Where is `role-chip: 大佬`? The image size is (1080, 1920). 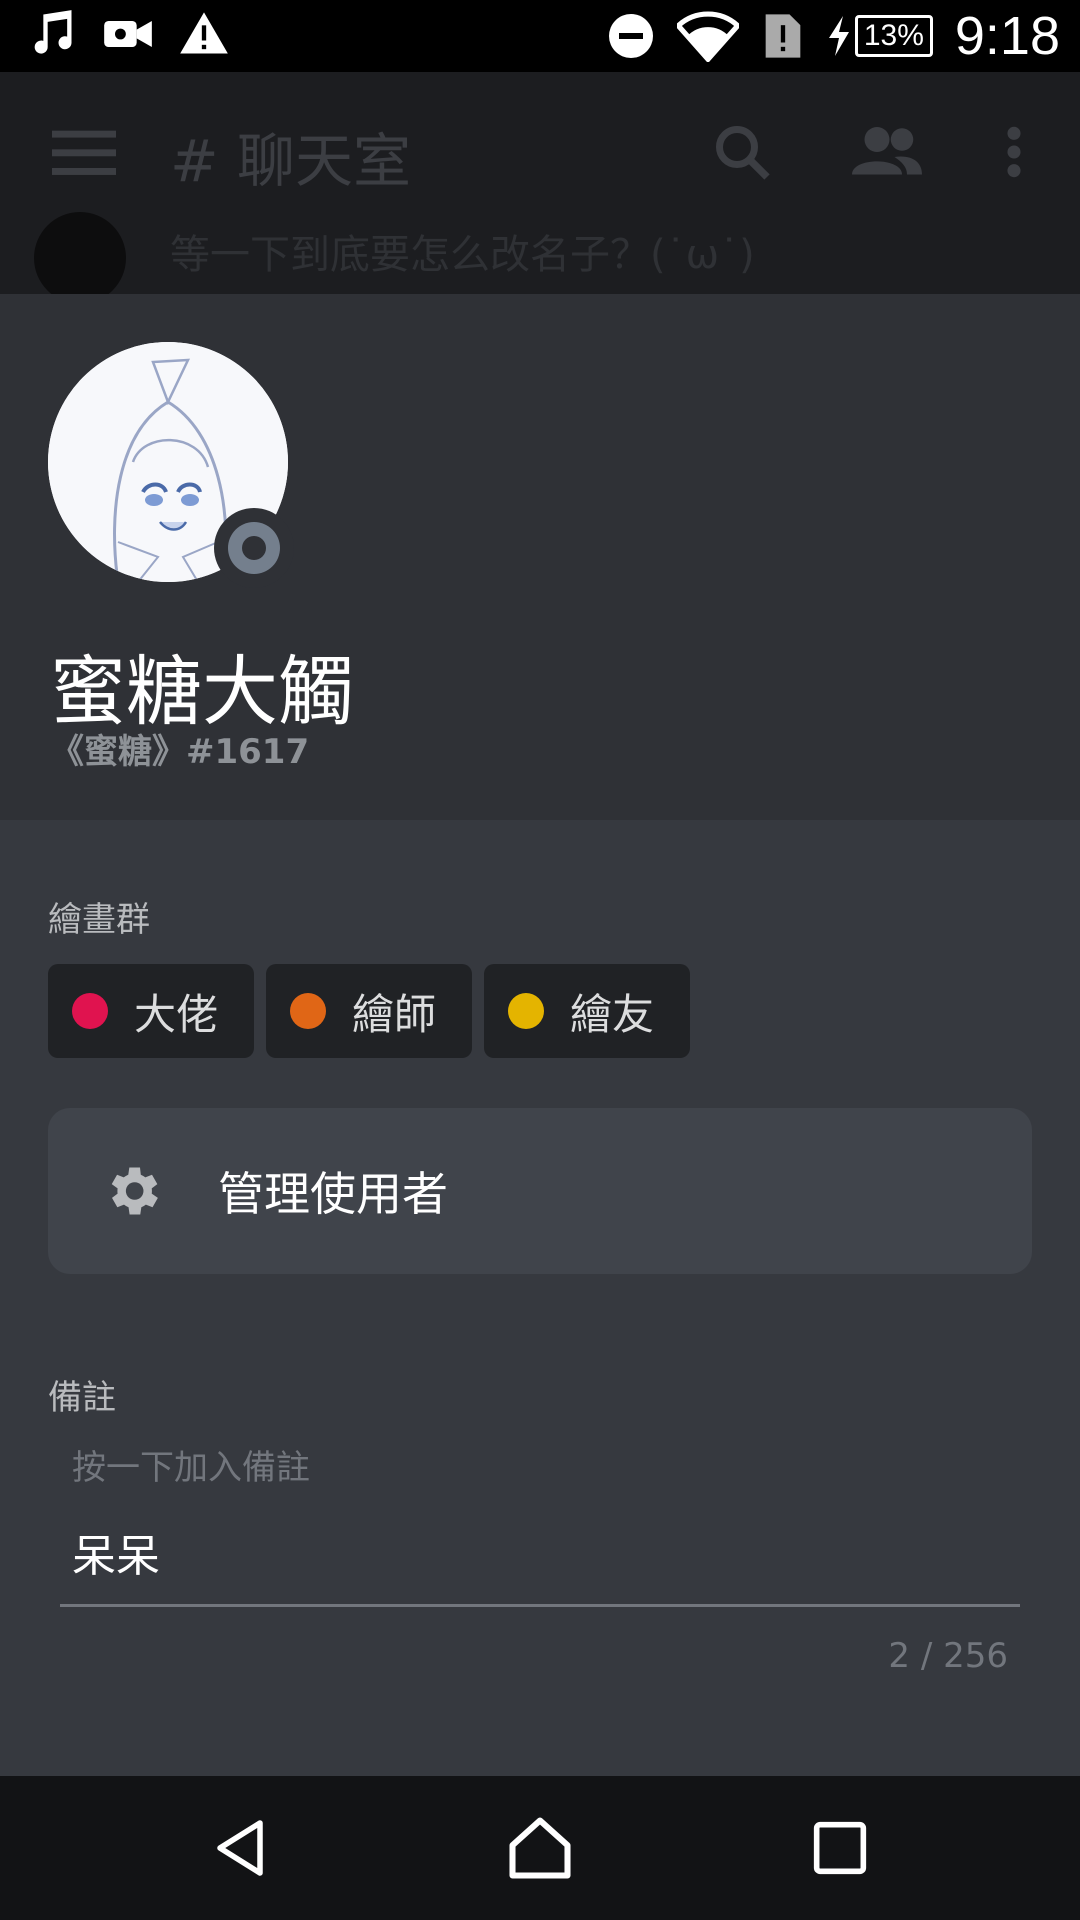 role-chip: 大佬 is located at coordinates (151, 1011).